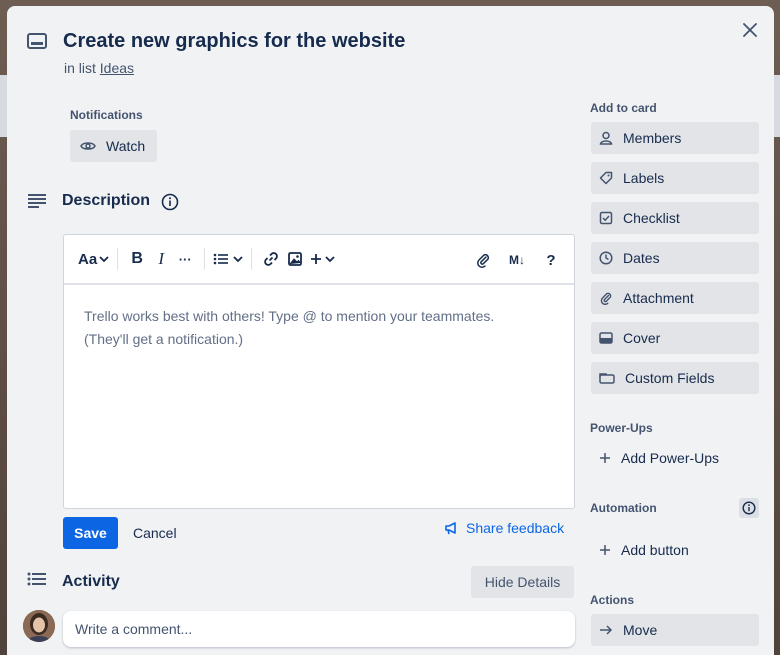  I want to click on description-icon, so click(37, 201).